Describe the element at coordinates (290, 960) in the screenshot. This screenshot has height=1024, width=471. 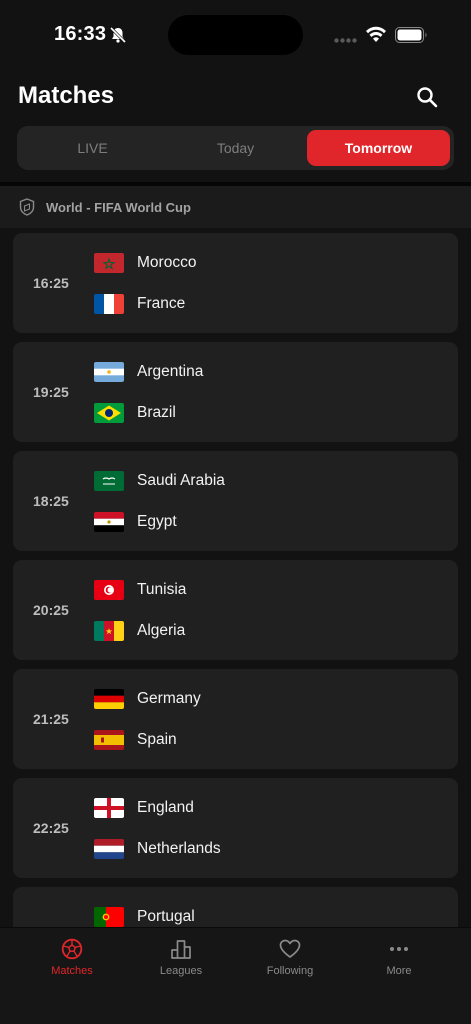
I see `tab-following: Following` at that location.